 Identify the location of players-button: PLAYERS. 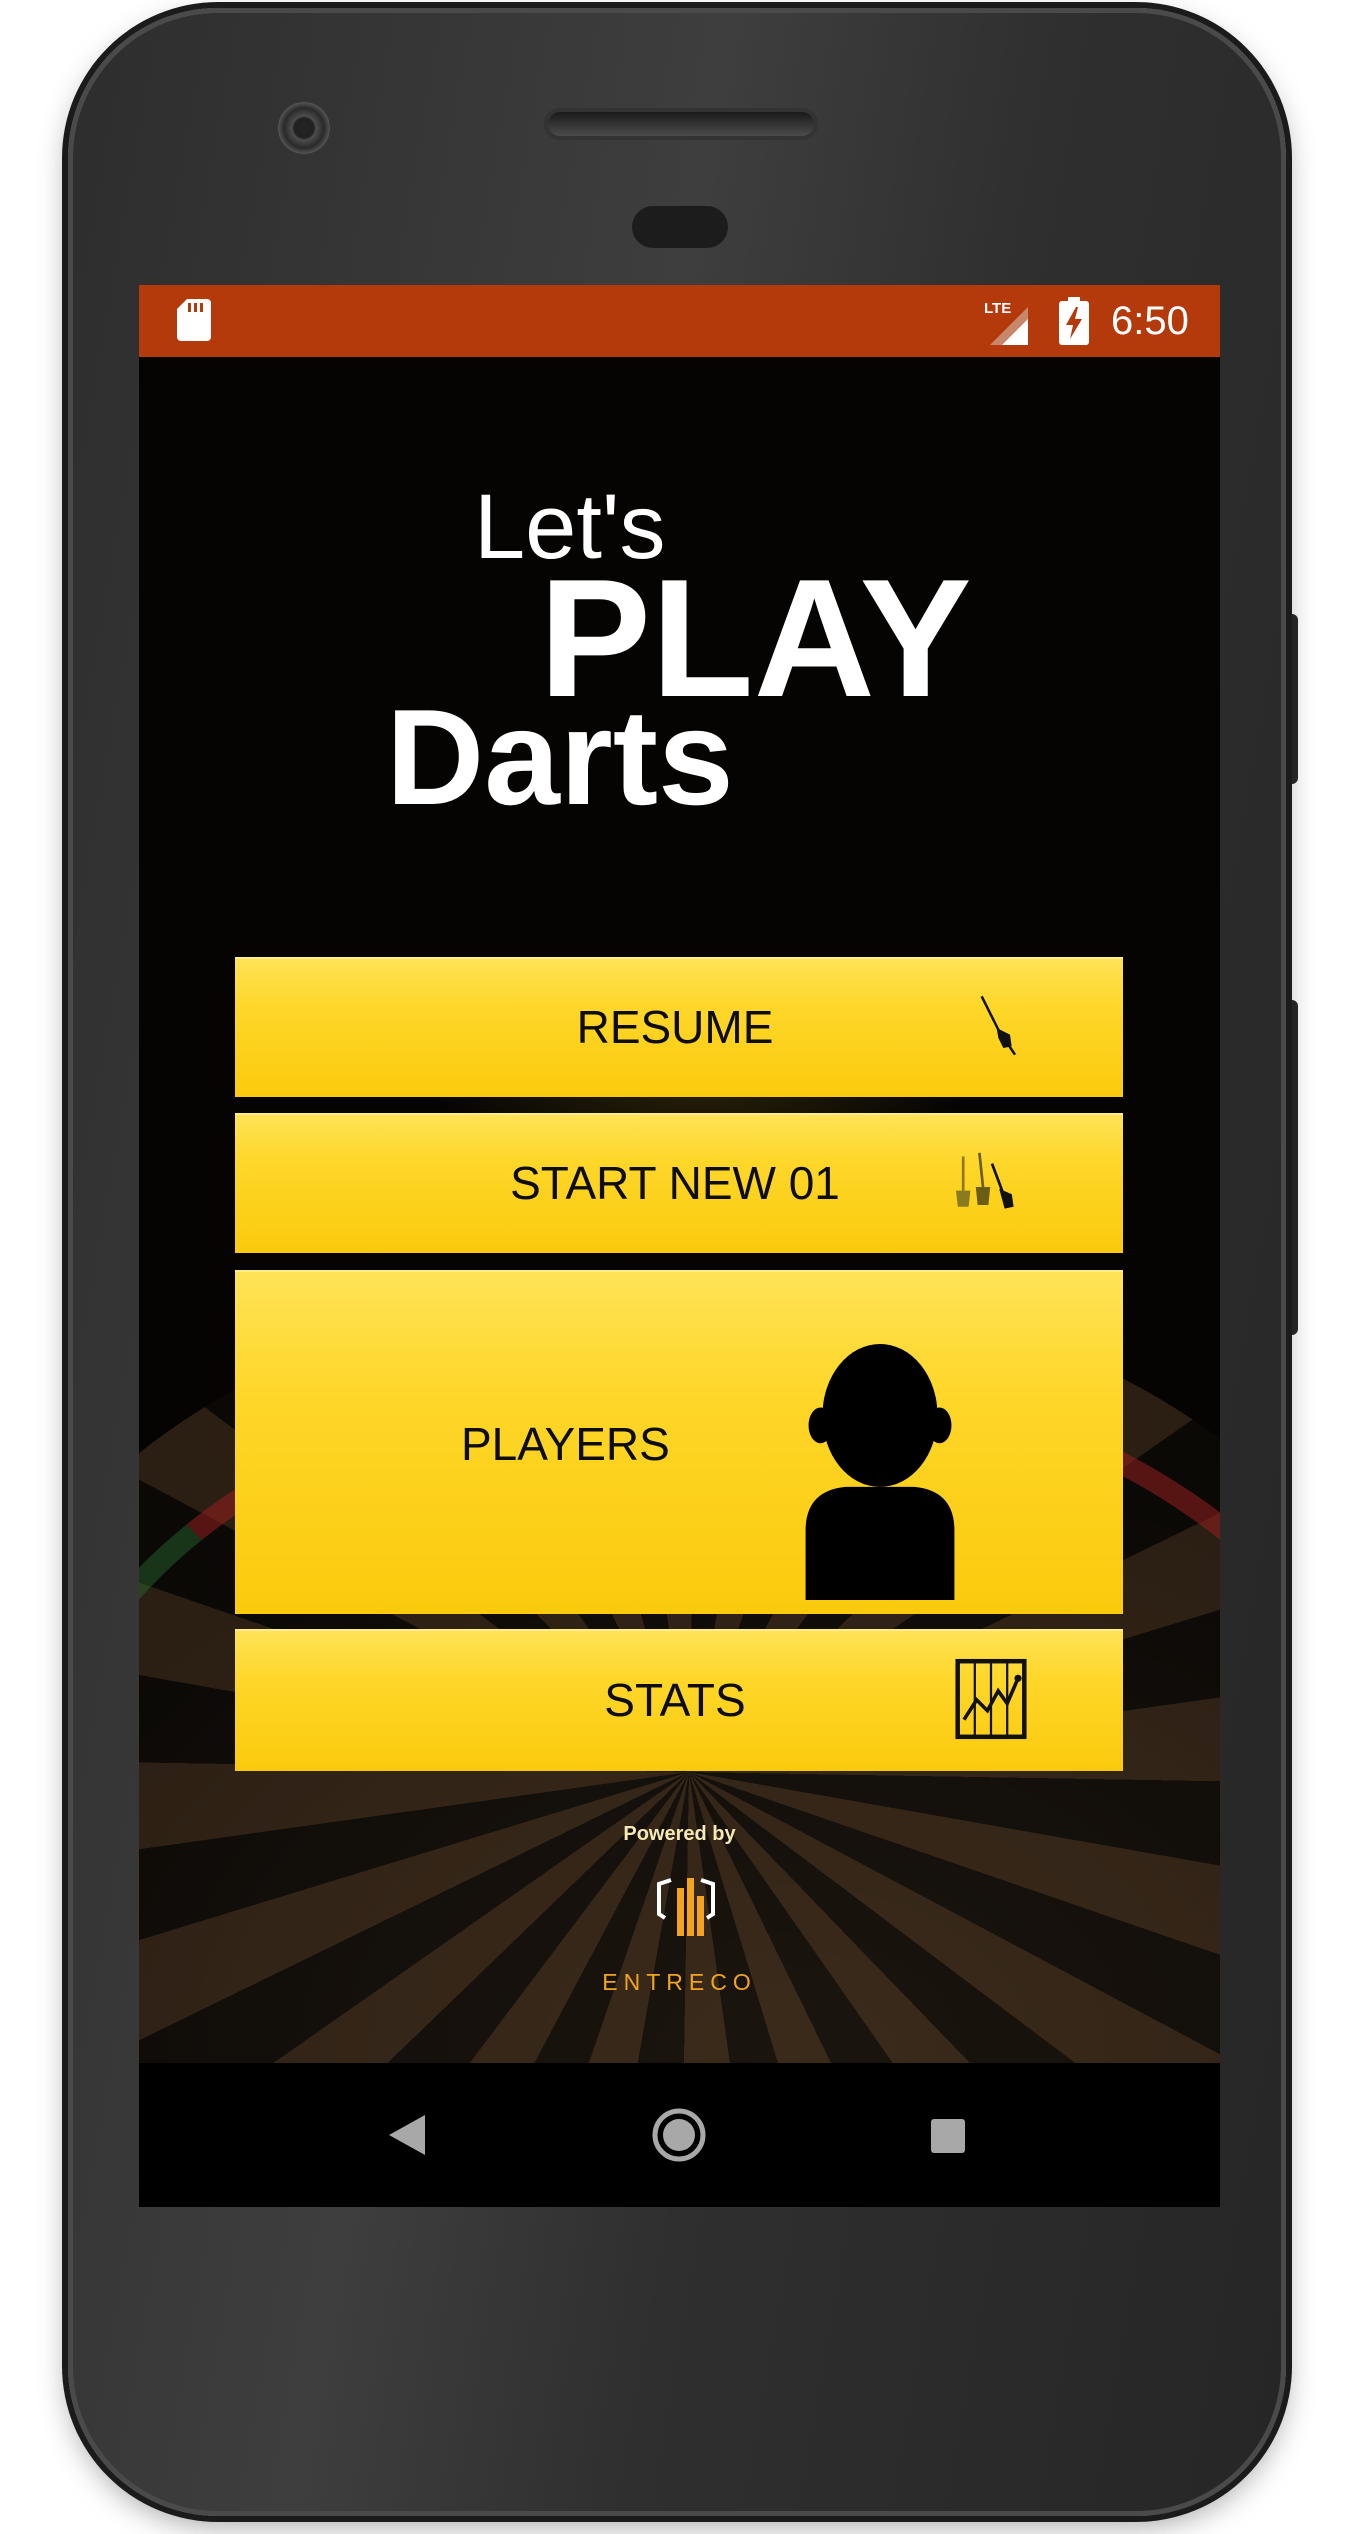
(679, 1442).